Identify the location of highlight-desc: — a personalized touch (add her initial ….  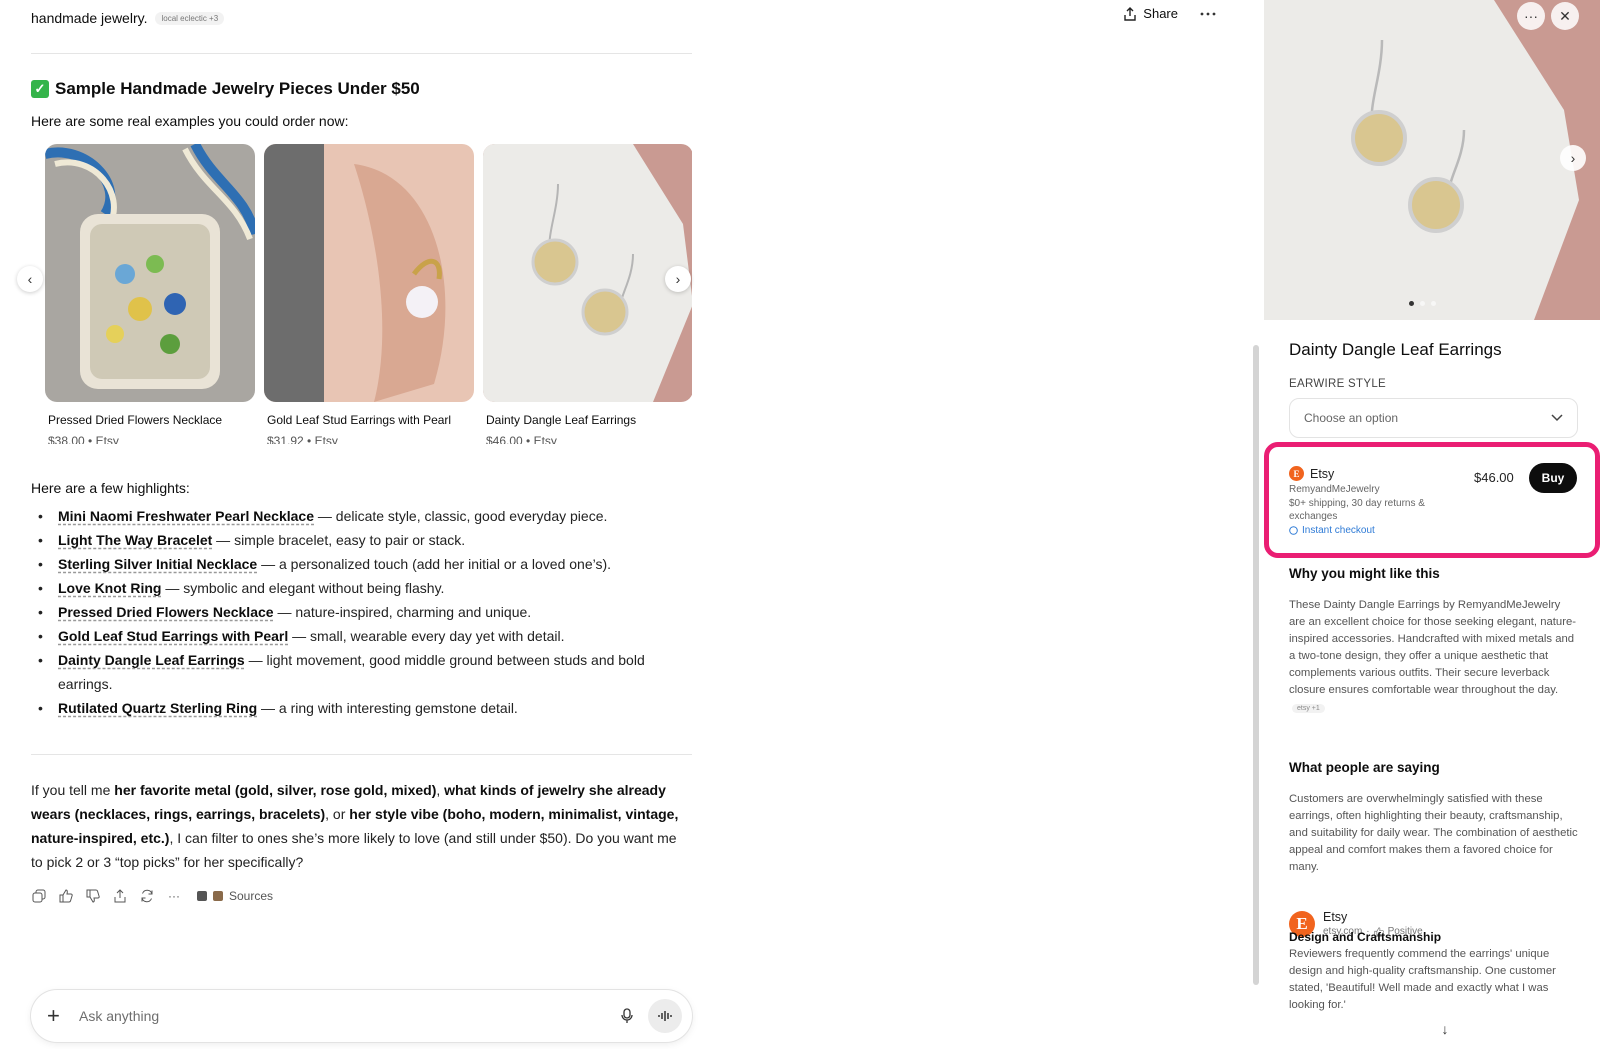
(434, 564).